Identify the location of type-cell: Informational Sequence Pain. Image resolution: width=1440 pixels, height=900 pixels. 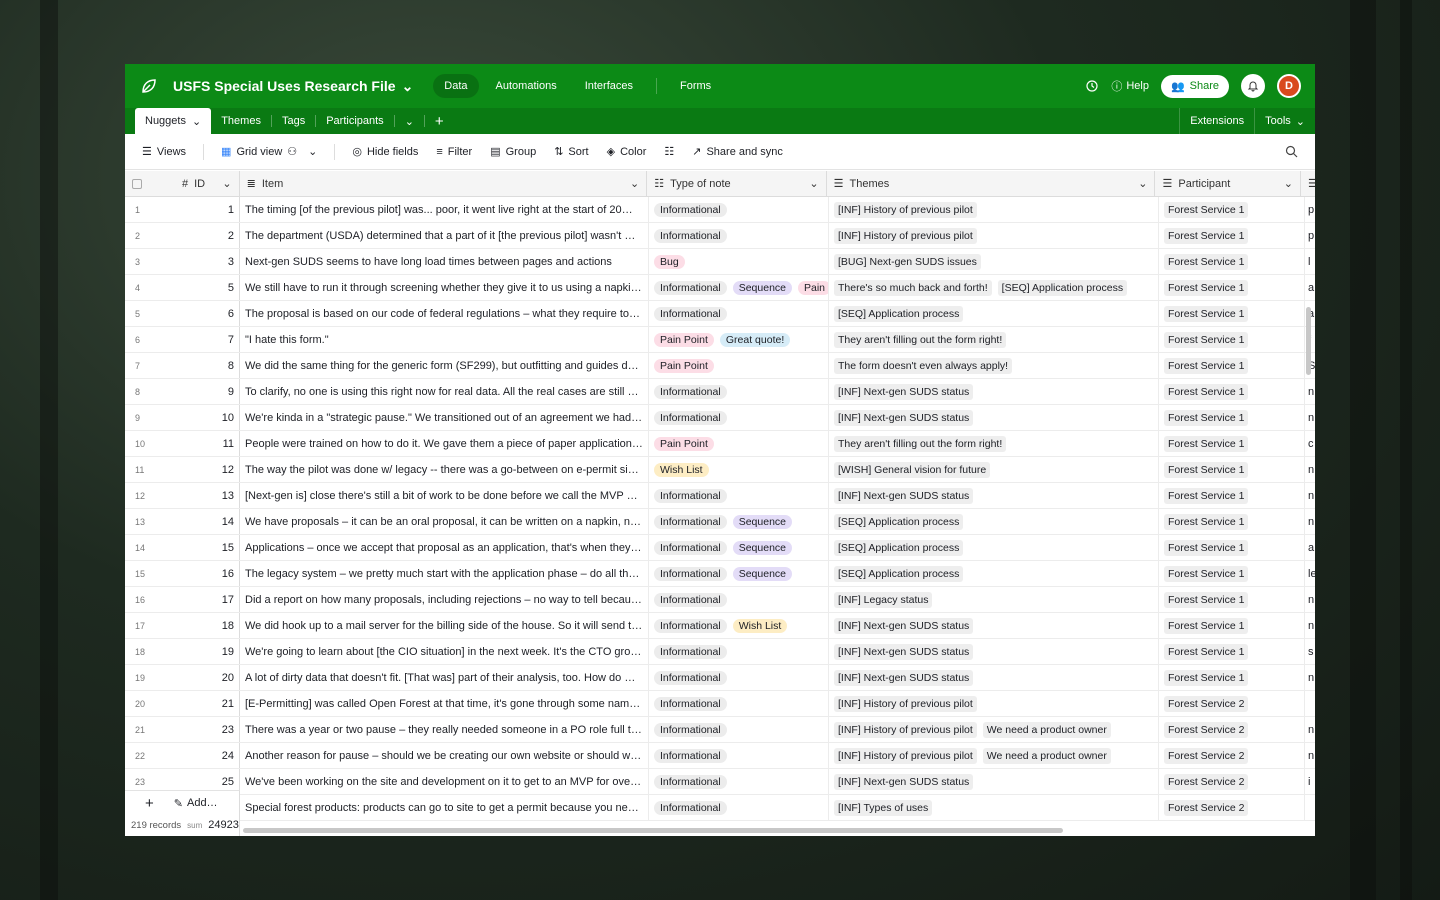
(739, 287).